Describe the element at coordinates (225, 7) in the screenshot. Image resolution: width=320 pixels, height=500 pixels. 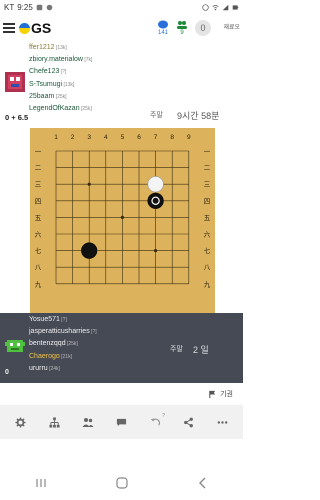
I see `signal-icon` at that location.